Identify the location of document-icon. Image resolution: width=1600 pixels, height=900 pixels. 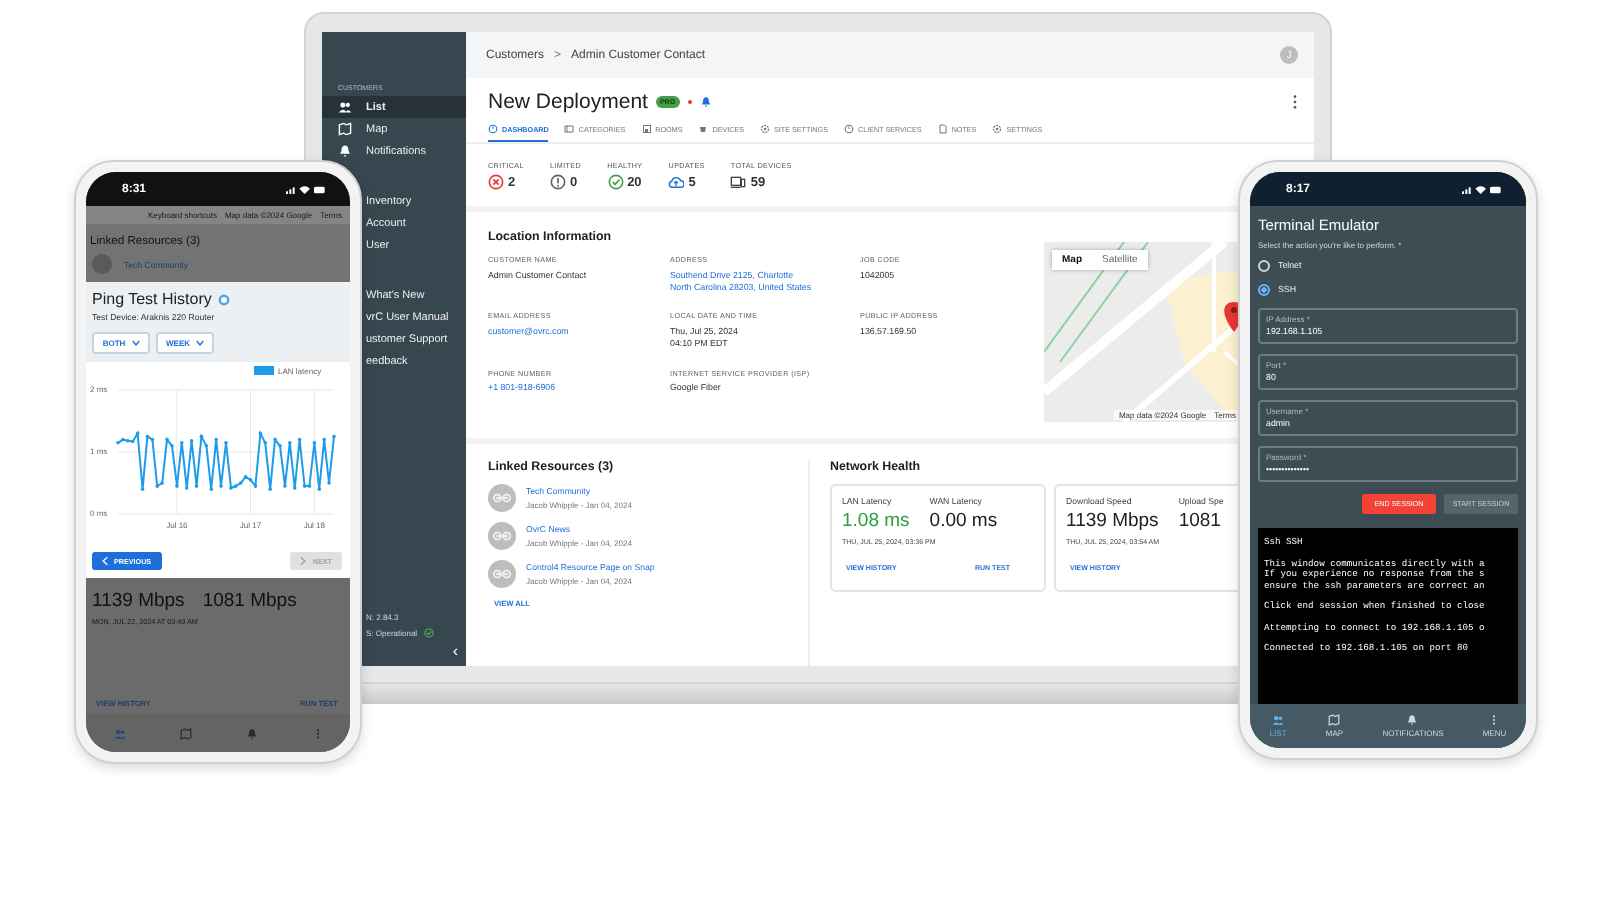
(942, 129).